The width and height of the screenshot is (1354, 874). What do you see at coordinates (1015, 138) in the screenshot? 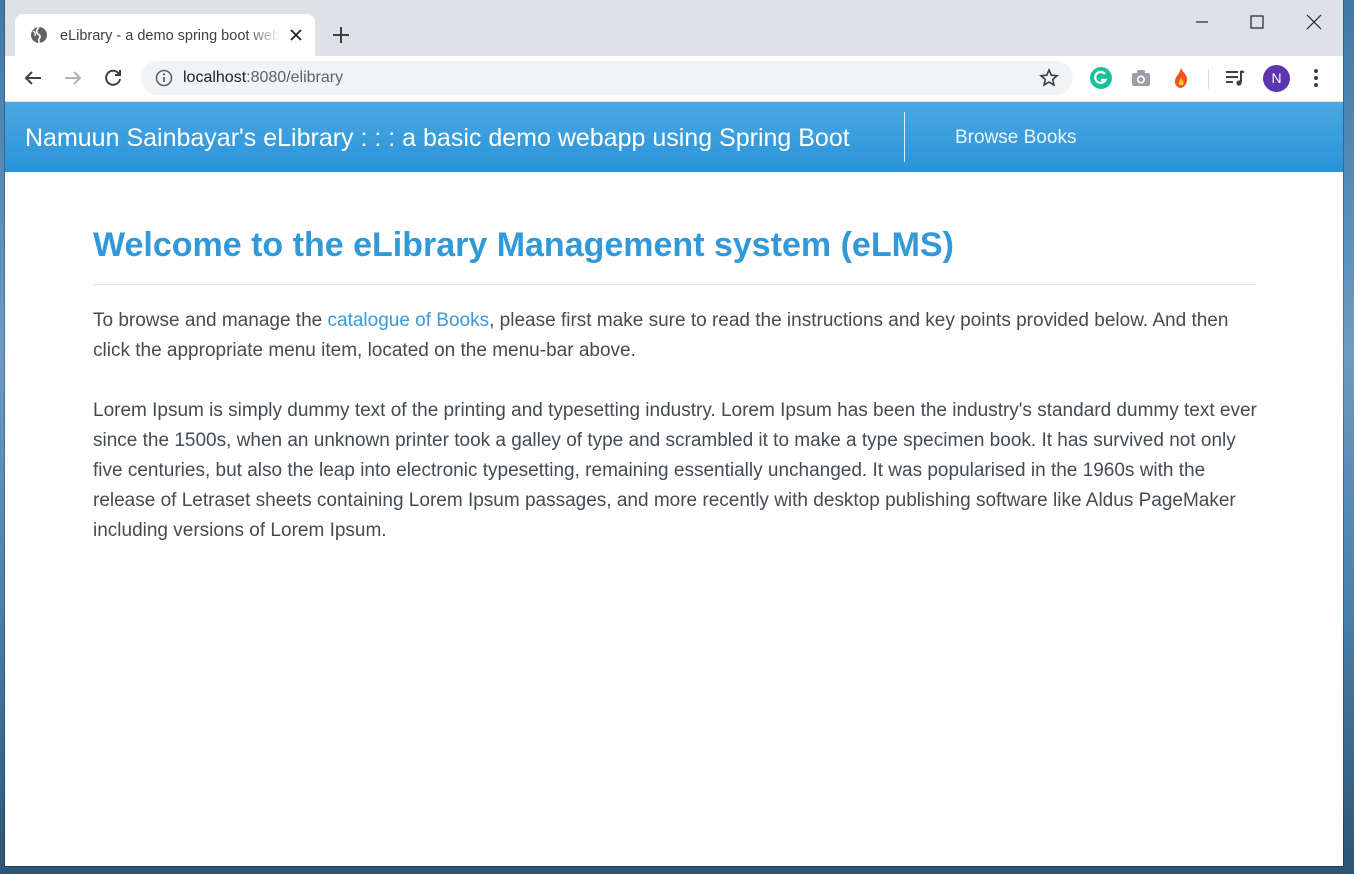
I see `nav-link-browse-books: Browse Books` at bounding box center [1015, 138].